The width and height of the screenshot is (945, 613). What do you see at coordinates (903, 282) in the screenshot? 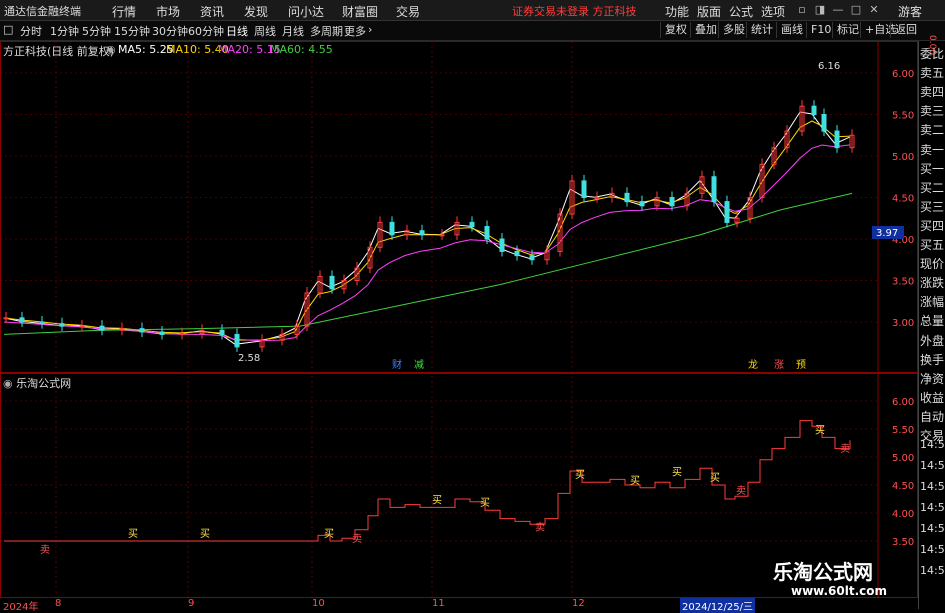
I see `y-tick: 3.50` at bounding box center [903, 282].